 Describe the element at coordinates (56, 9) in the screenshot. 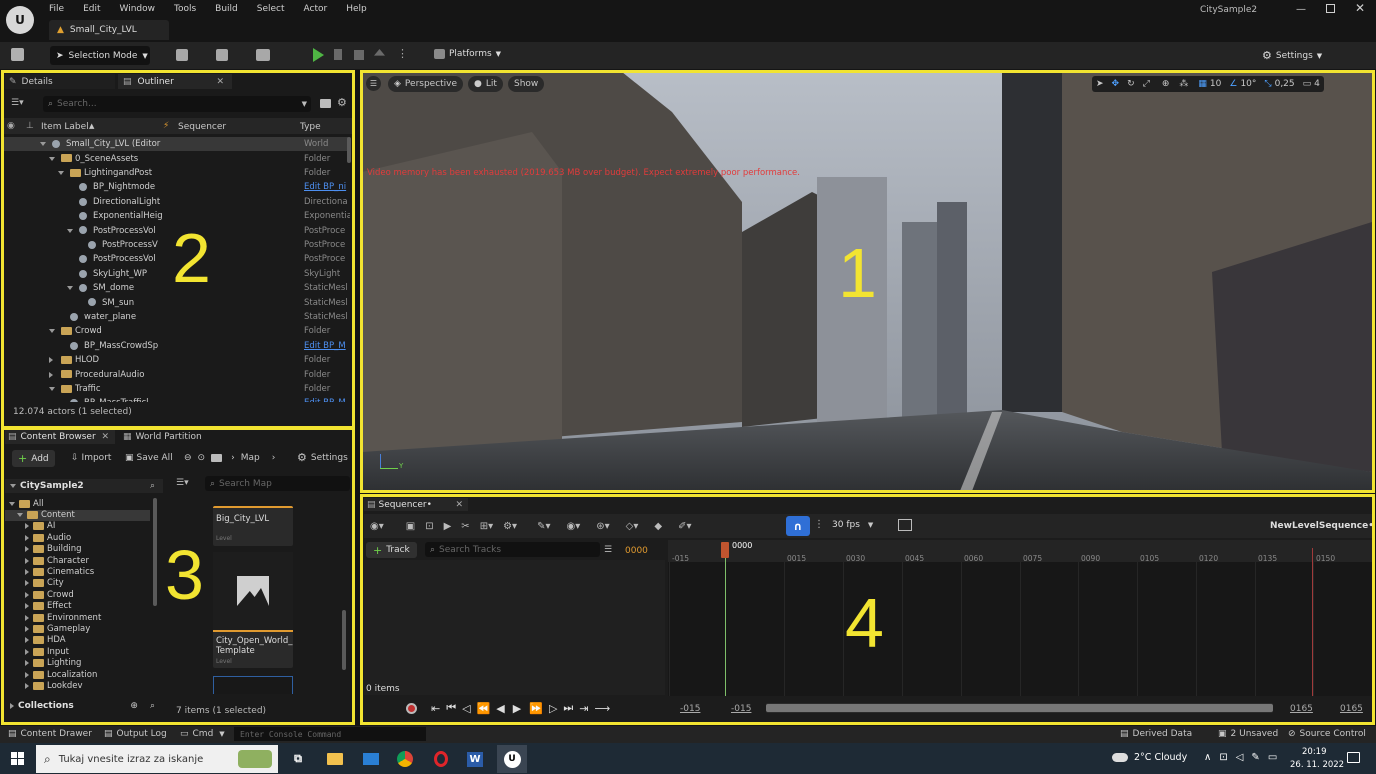

I see `menu-file: File` at that location.